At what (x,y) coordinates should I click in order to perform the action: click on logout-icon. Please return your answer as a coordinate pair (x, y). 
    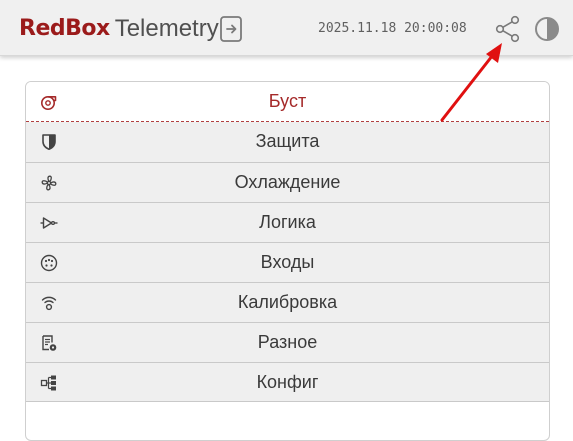
    Looking at the image, I should click on (231, 29).